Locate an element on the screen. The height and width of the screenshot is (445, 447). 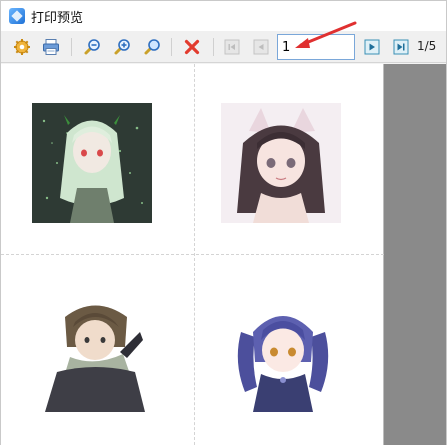
printer-icon is located at coordinates (51, 47).